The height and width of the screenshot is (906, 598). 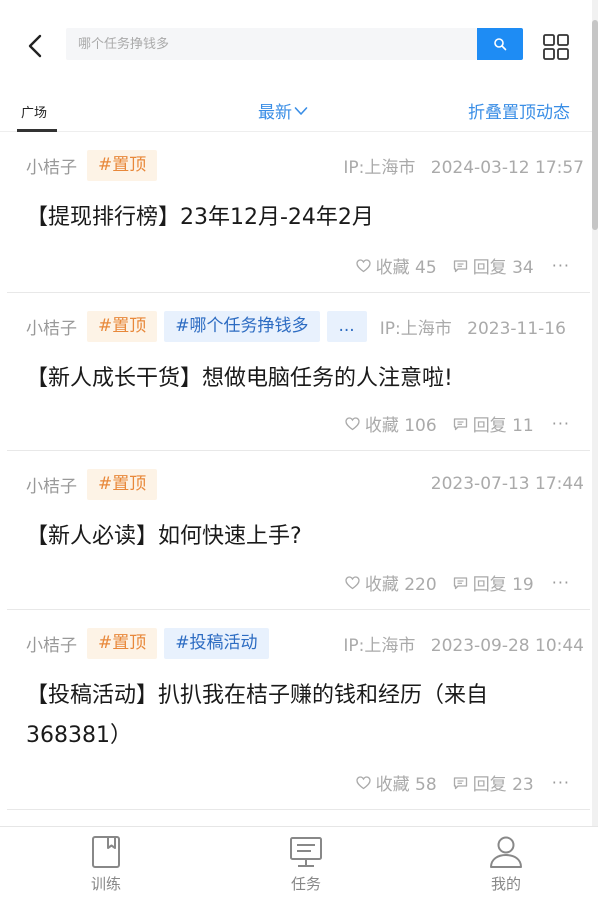 I want to click on back-button, so click(x=36, y=46).